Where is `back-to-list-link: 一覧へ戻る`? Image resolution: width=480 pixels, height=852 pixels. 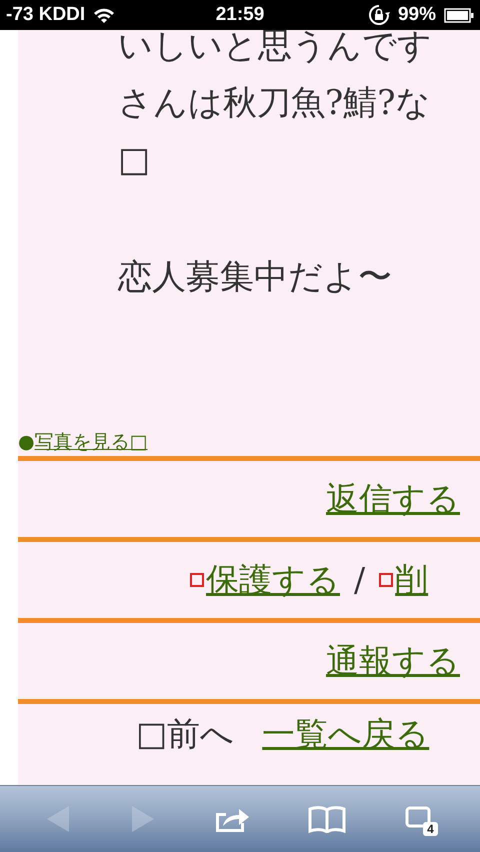 back-to-list-link: 一覧へ戻る is located at coordinates (346, 734).